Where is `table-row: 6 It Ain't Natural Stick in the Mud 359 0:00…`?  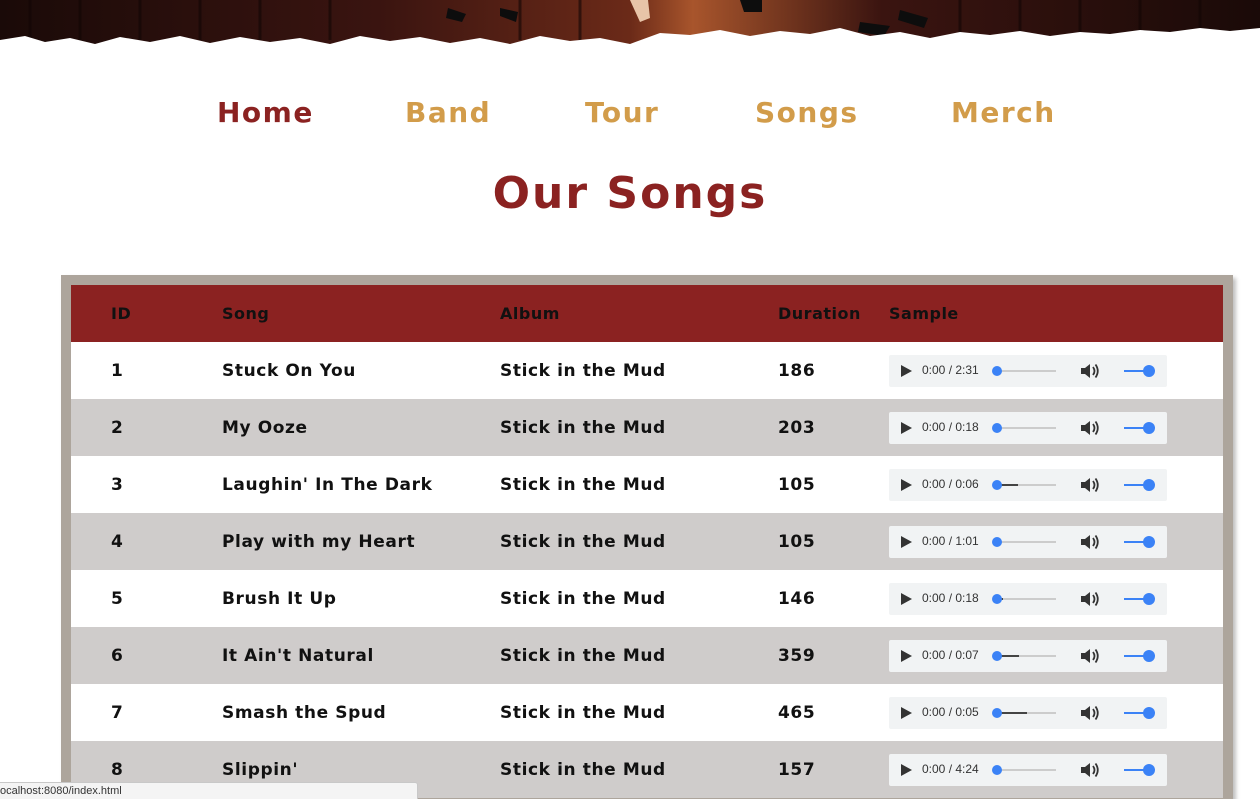 table-row: 6 It Ain't Natural Stick in the Mud 359 0:00… is located at coordinates (647, 655).